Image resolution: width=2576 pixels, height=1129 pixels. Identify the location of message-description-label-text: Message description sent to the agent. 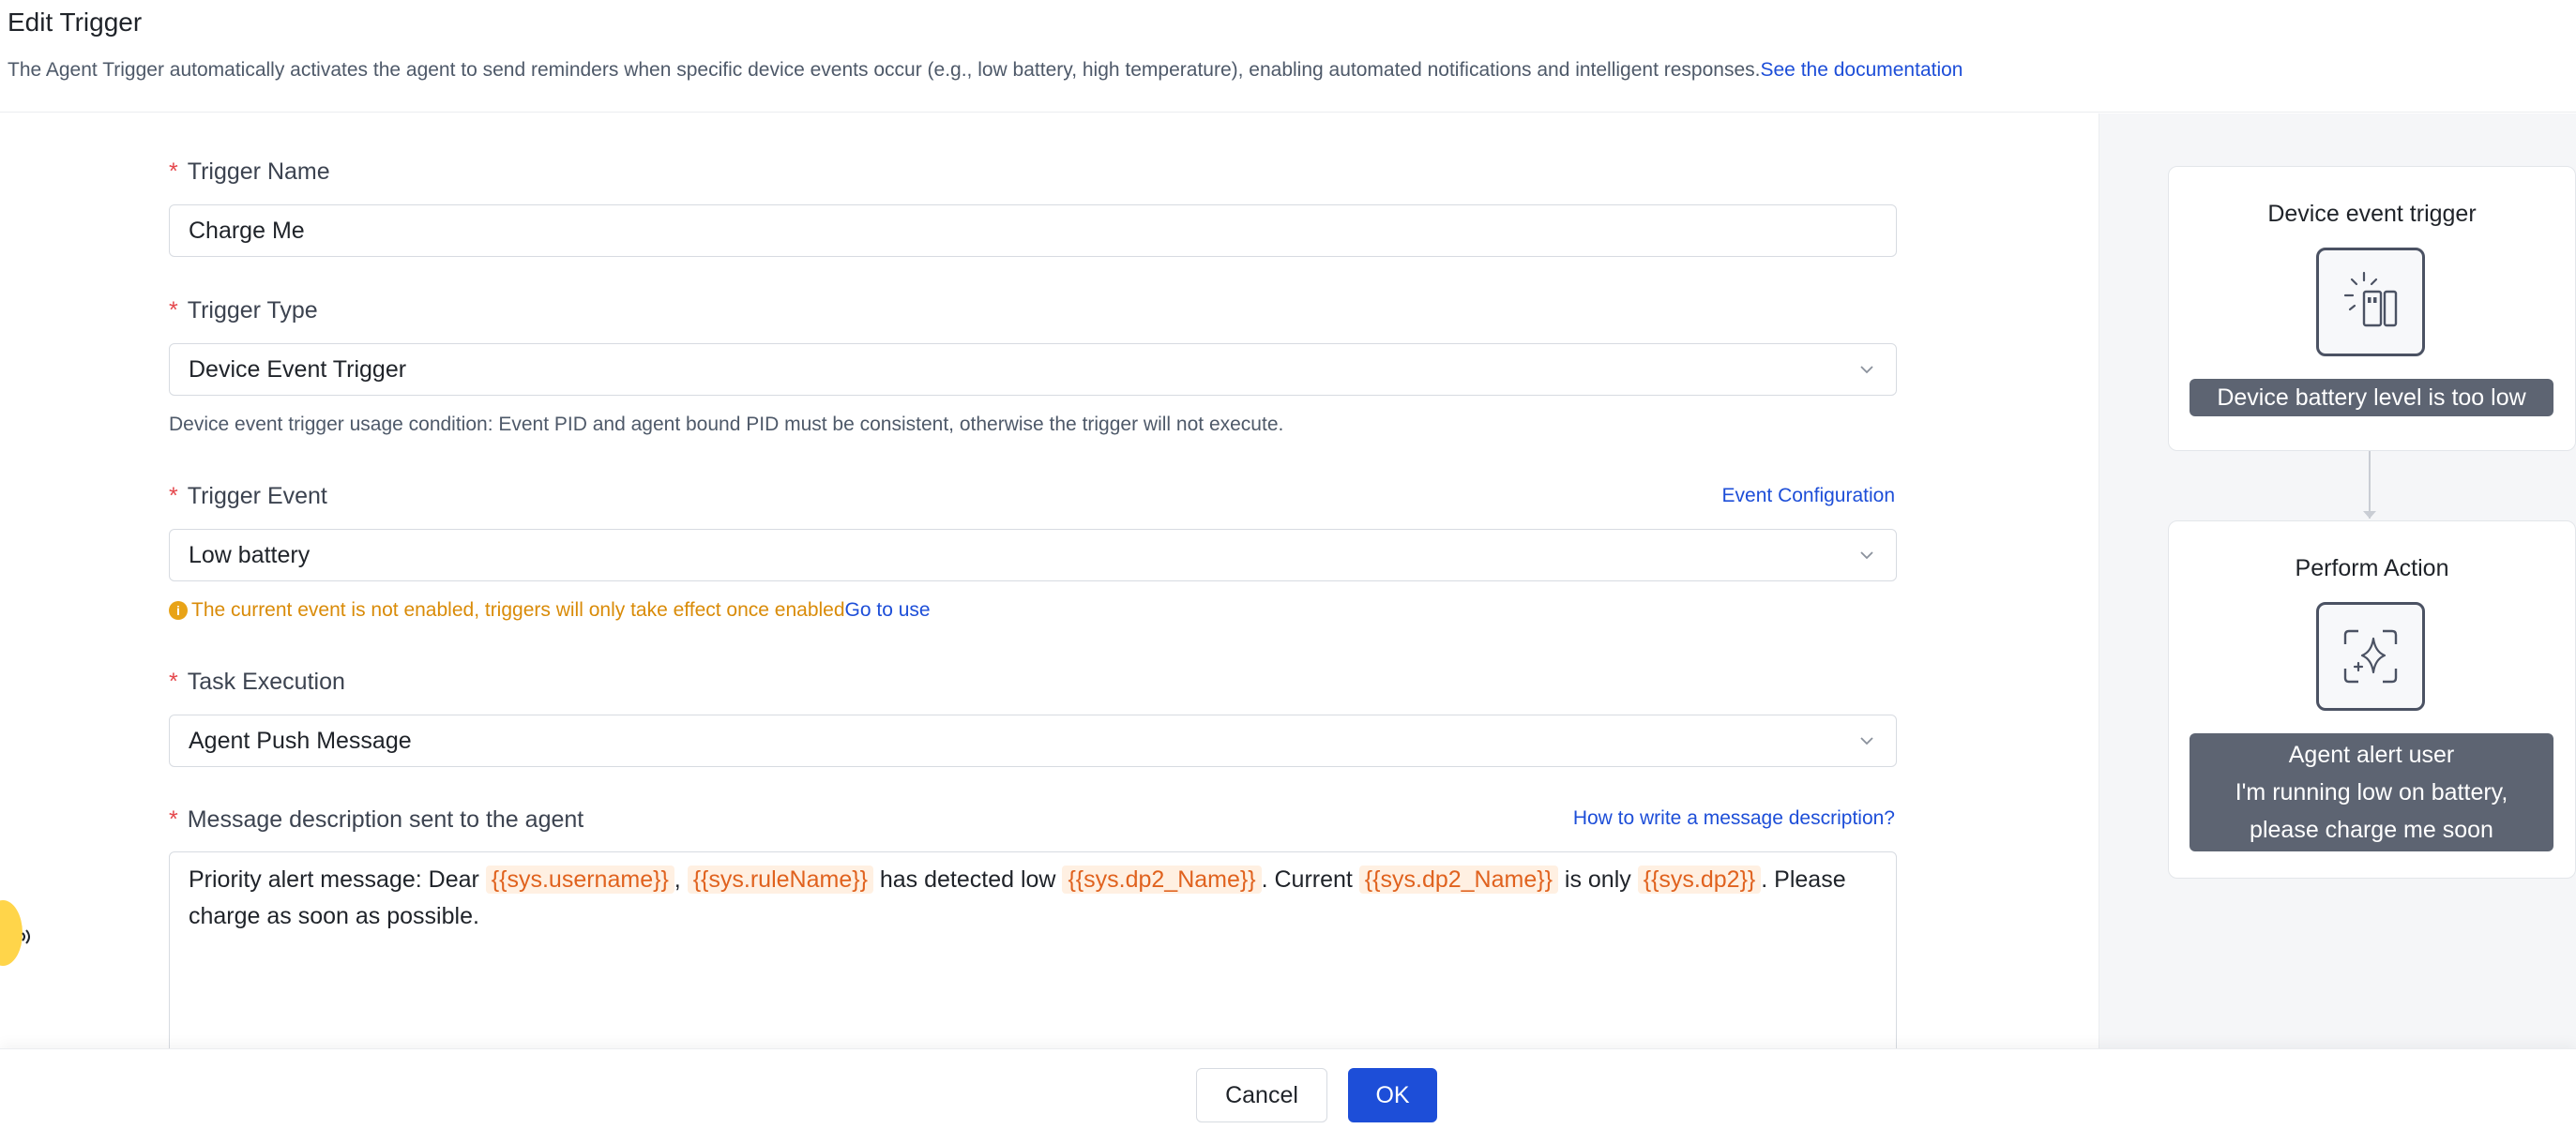
(385, 819).